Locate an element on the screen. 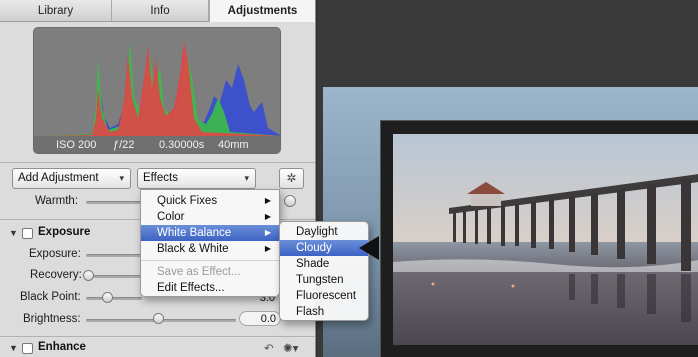 This screenshot has height=357, width=698. tab-info: Info is located at coordinates (160, 11).